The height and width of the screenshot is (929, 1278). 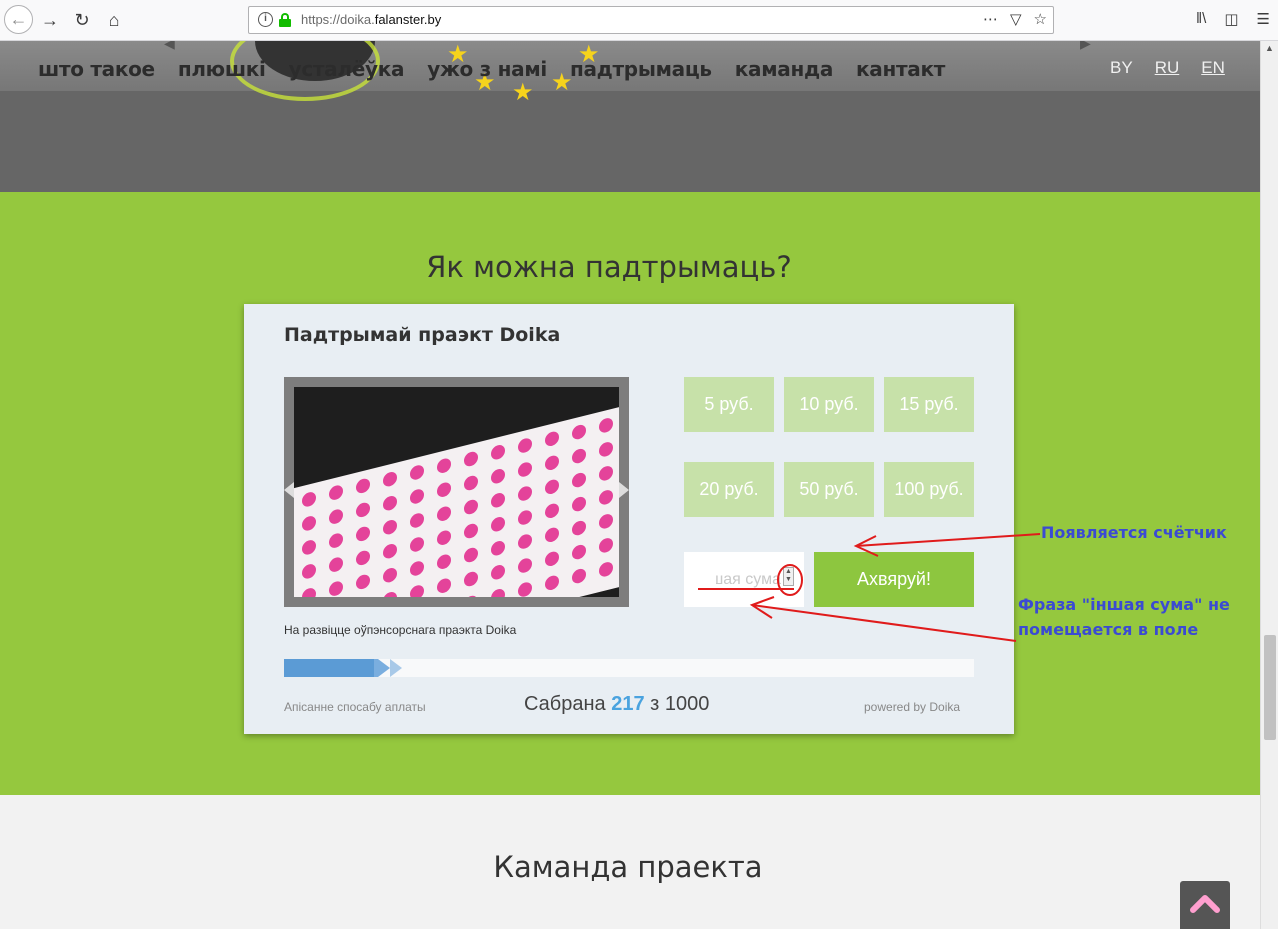 I want to click on scroll-up-icon: ▲, so click(x=1269, y=48).